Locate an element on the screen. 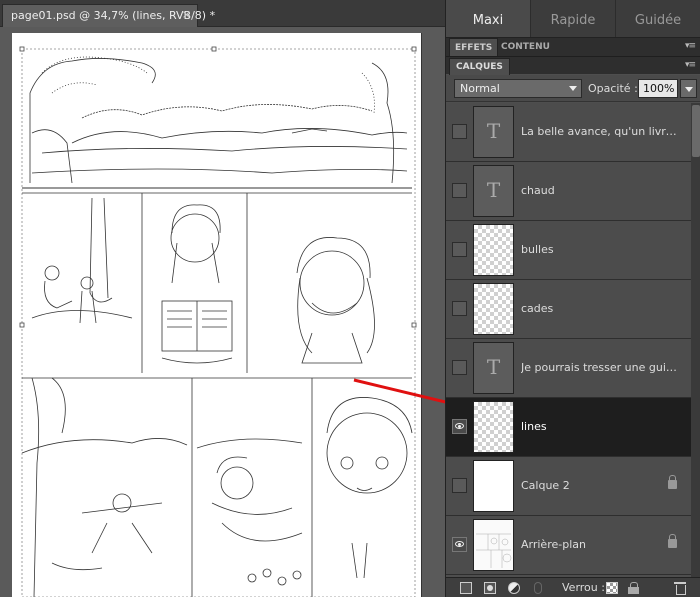 The width and height of the screenshot is (700, 597). adjustment-layer-icon is located at coordinates (514, 588).